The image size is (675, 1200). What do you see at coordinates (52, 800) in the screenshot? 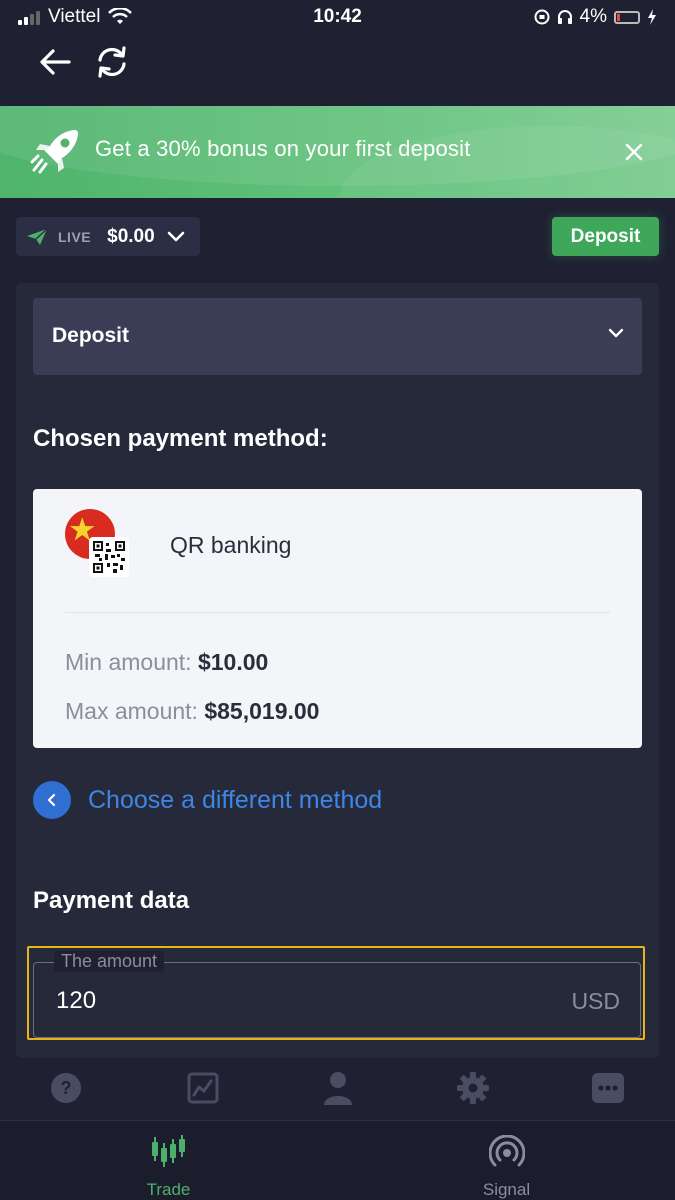
I see `chevron-left-icon` at bounding box center [52, 800].